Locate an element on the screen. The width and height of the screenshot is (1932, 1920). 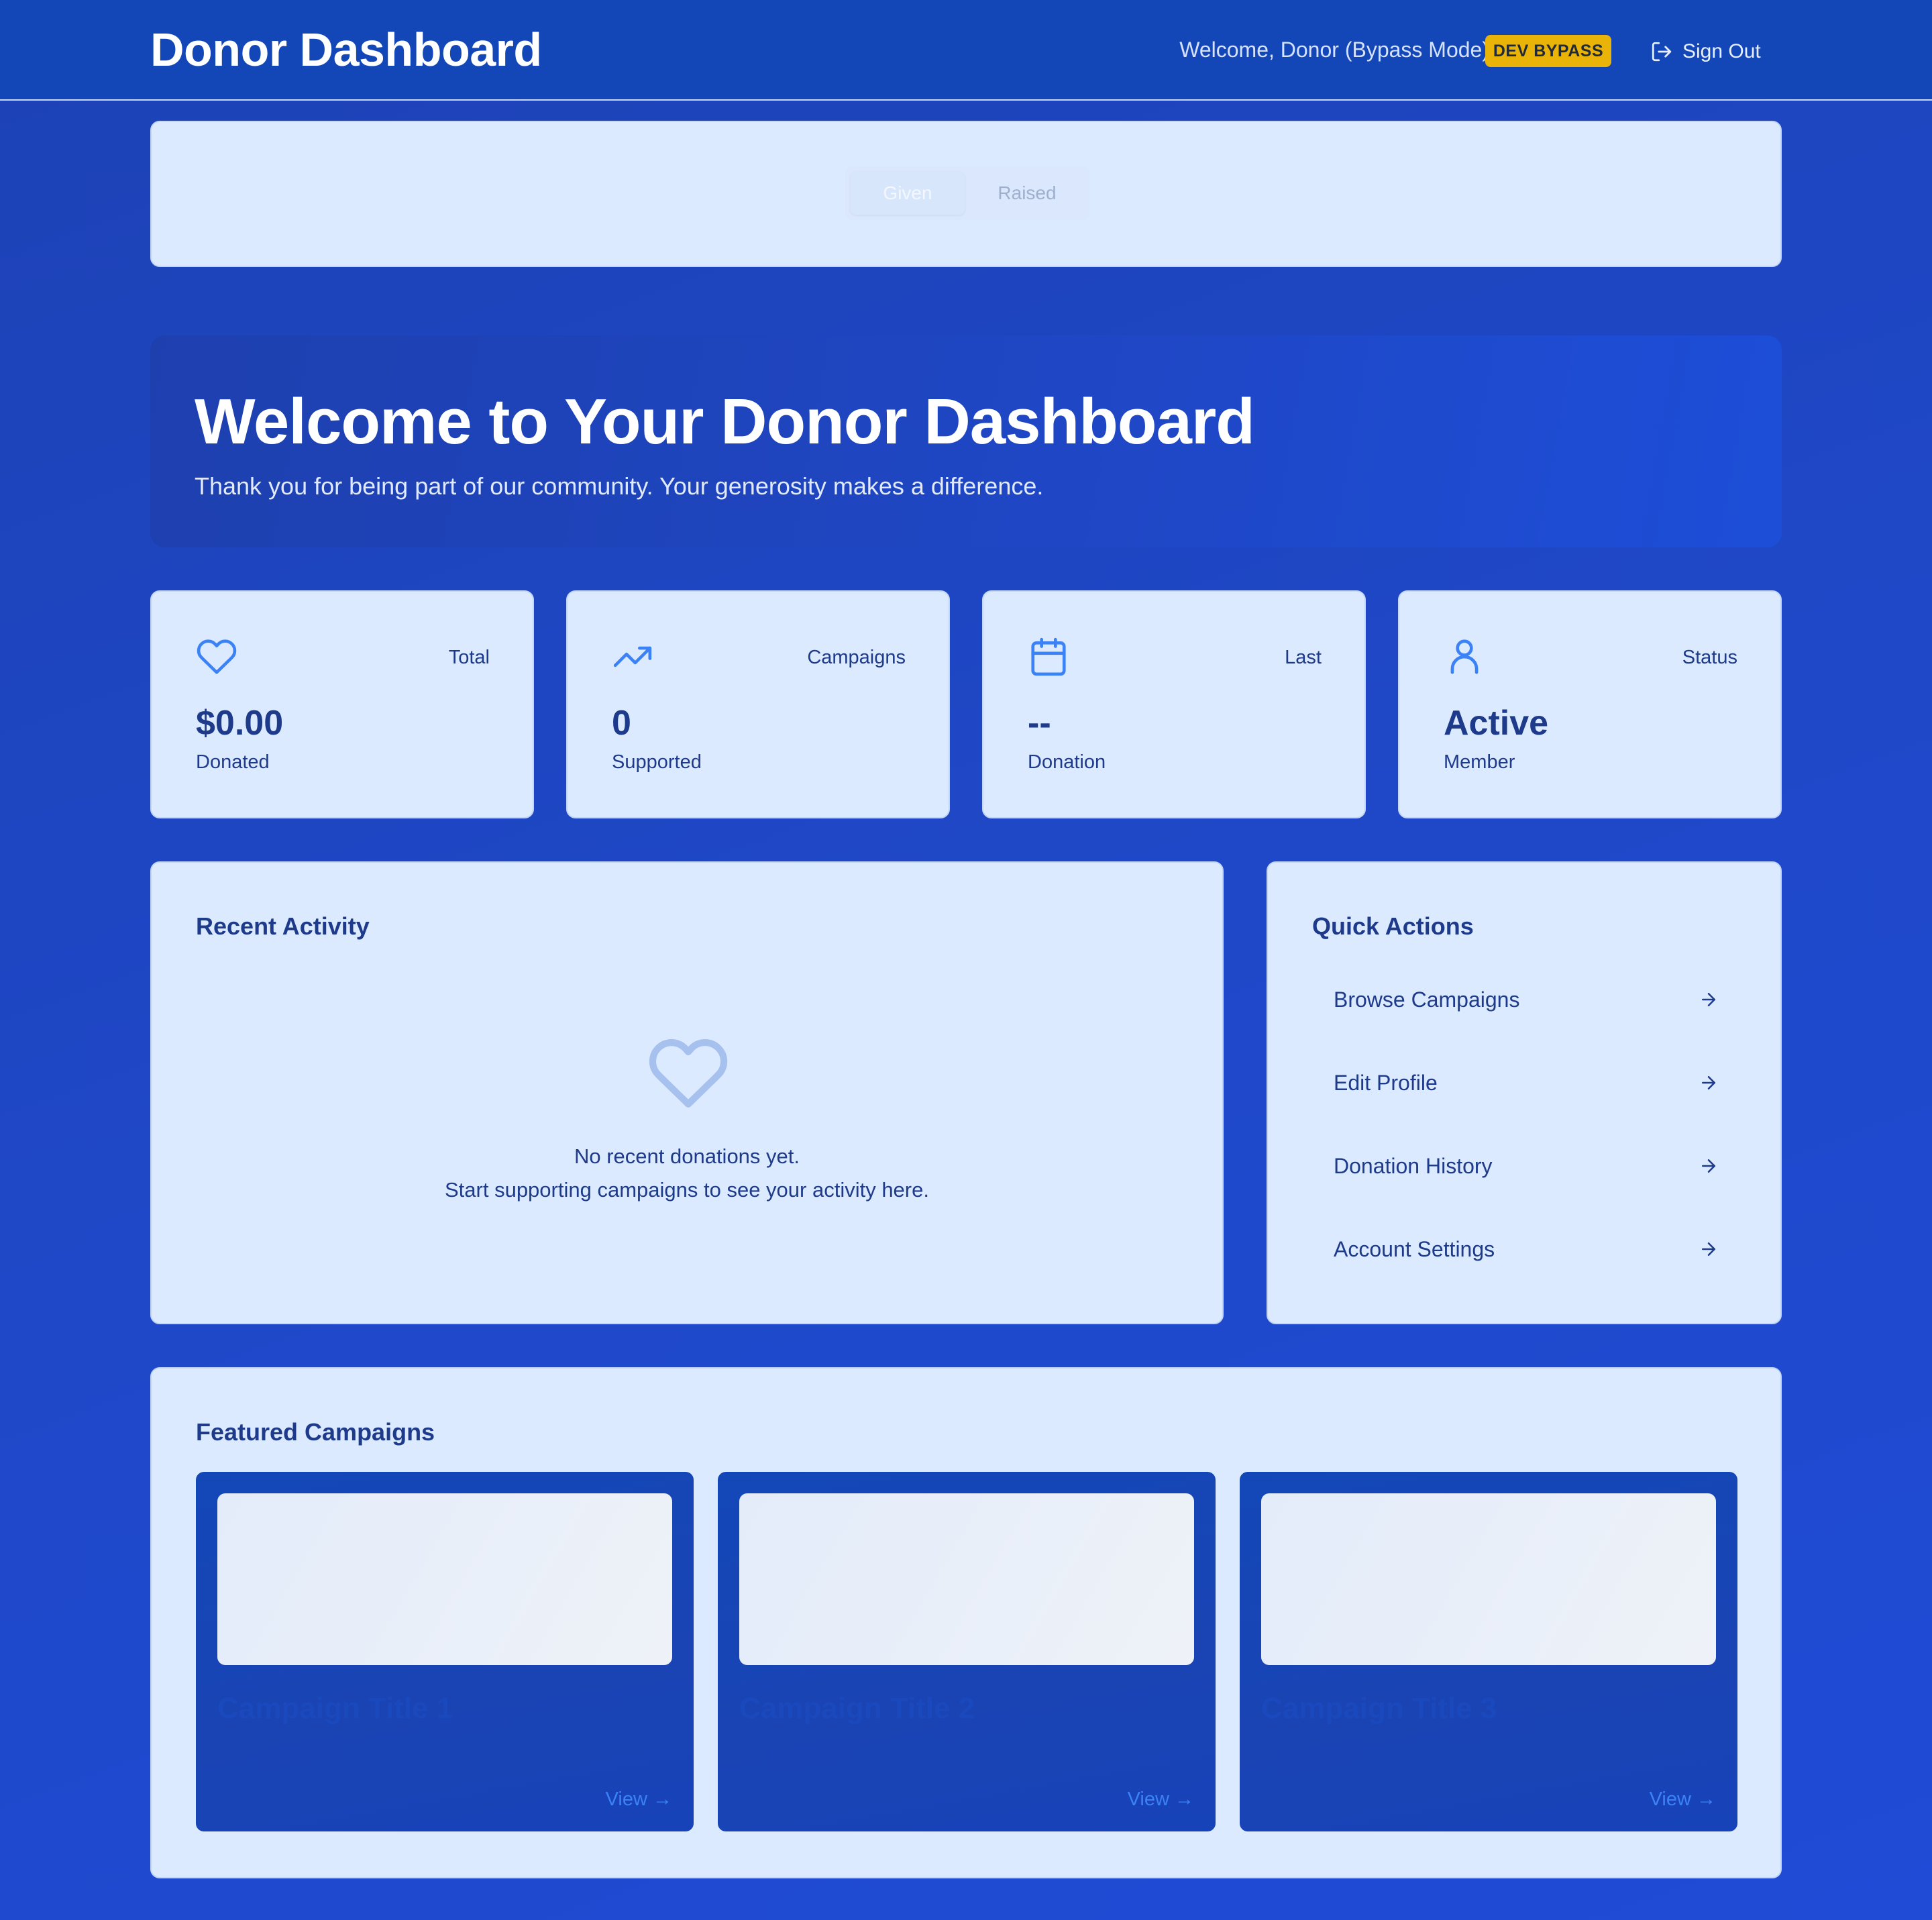
sign-out-label: Sign Out is located at coordinates (1721, 51).